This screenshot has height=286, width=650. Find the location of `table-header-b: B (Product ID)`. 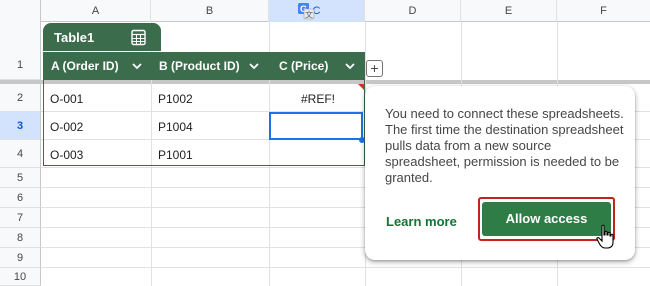

table-header-b: B (Product ID) is located at coordinates (199, 66).